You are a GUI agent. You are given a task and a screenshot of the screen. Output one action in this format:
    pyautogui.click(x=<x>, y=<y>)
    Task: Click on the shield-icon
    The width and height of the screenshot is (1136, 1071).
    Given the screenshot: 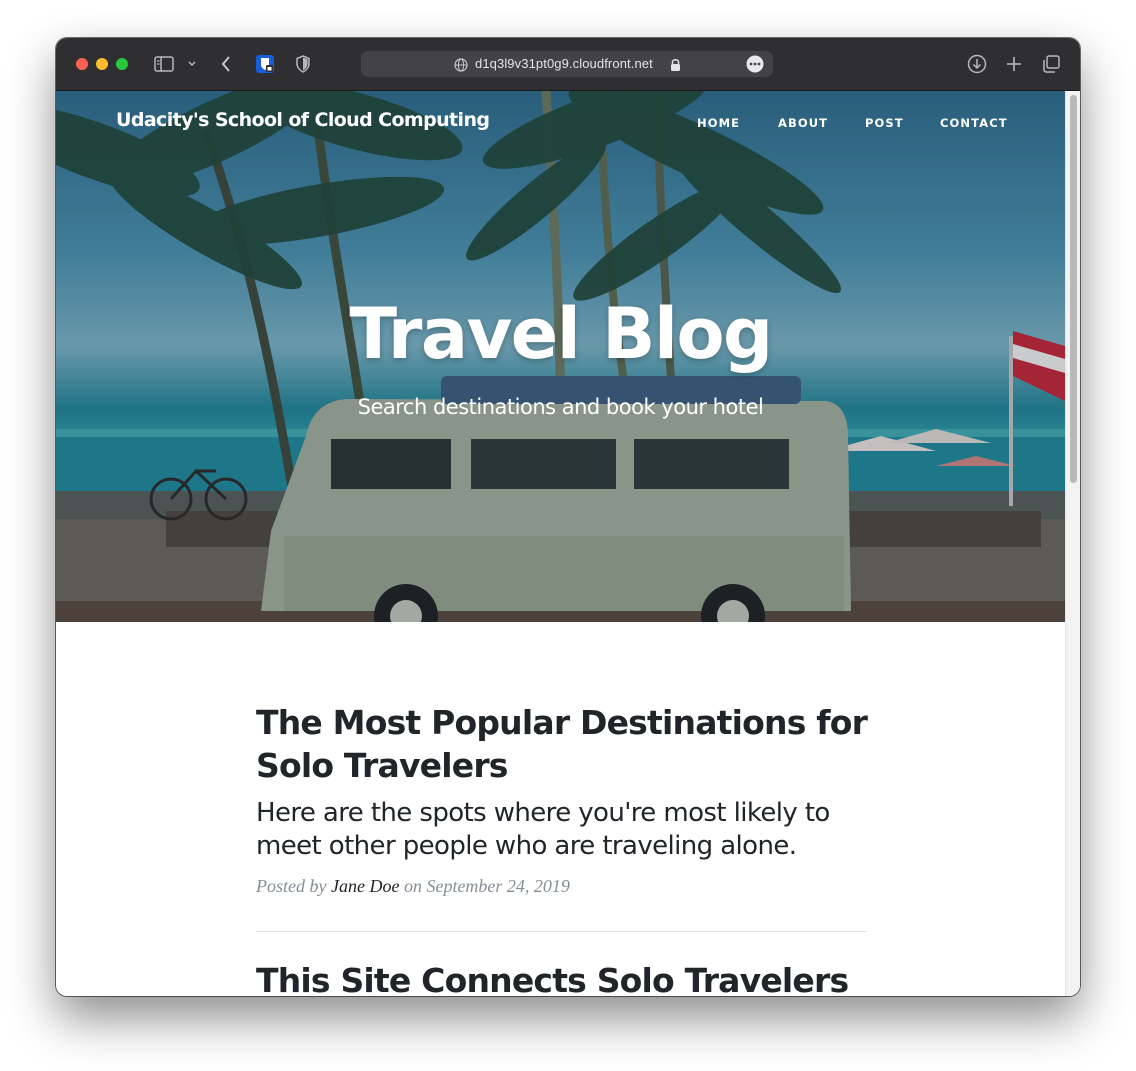 What is the action you would take?
    pyautogui.click(x=303, y=64)
    